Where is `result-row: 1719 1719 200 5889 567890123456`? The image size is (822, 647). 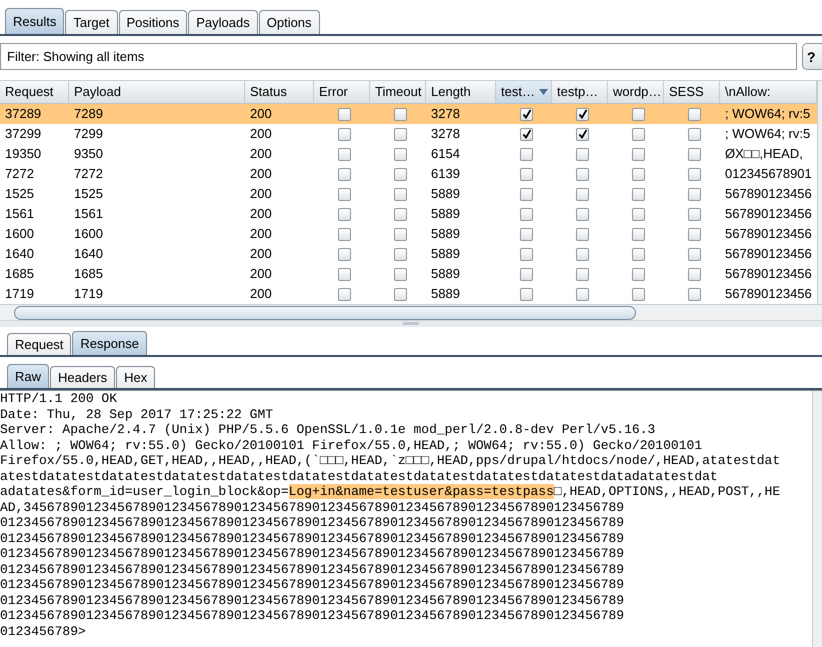 result-row: 1719 1719 200 5889 567890123456 is located at coordinates (408, 294).